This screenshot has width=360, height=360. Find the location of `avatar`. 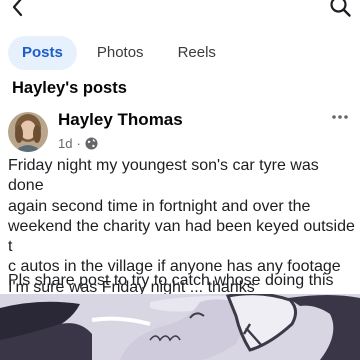

avatar is located at coordinates (28, 132).